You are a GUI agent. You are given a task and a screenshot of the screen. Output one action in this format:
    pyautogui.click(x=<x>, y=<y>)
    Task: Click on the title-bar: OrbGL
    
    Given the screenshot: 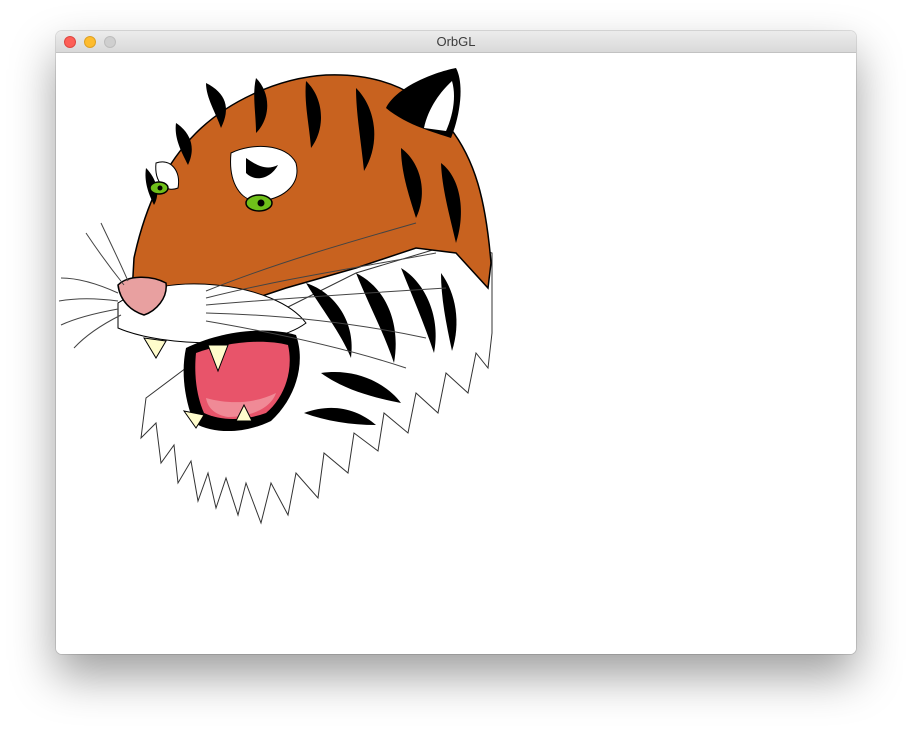 What is the action you would take?
    pyautogui.click(x=456, y=42)
    